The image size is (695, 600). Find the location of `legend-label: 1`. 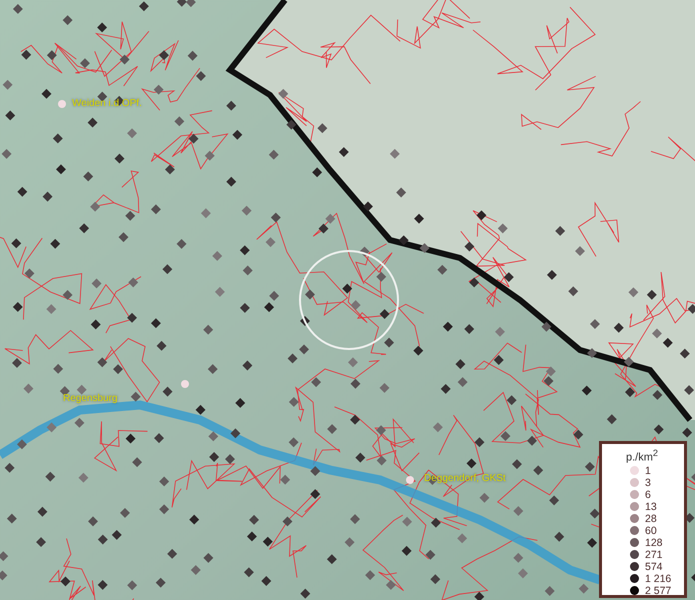

legend-label: 1 is located at coordinates (648, 470).